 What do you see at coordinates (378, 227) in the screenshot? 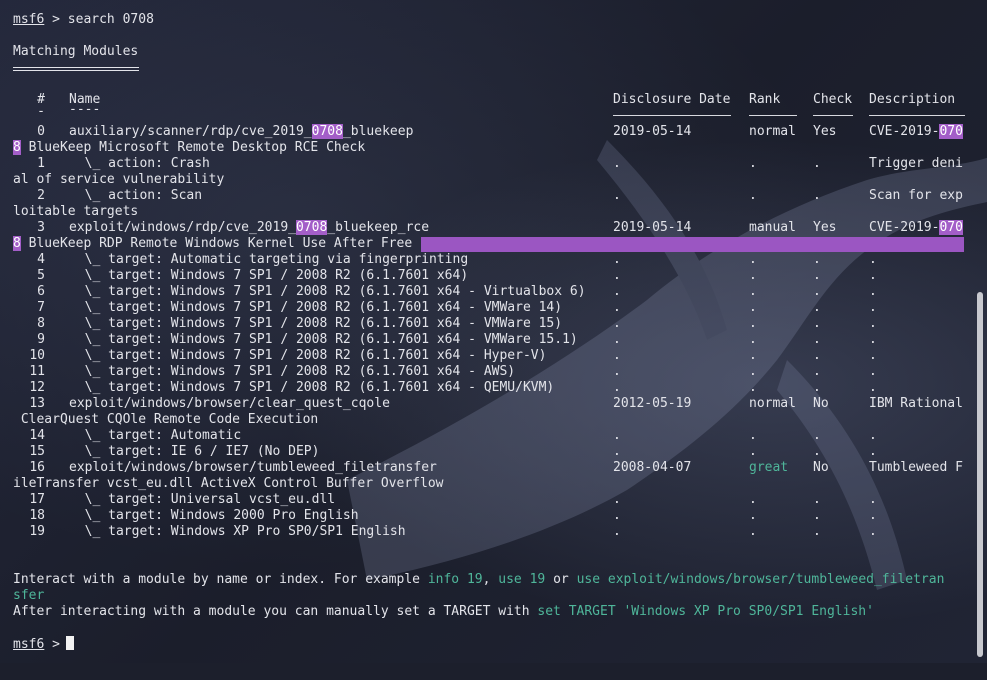
I see `module-name-part: _bluekeep_rce` at bounding box center [378, 227].